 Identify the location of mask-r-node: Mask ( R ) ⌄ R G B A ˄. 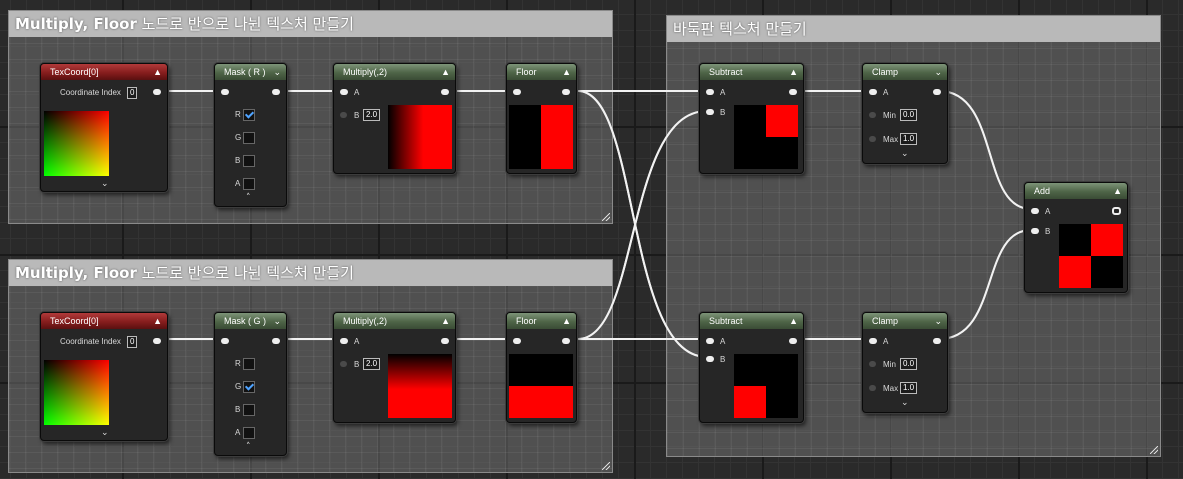
(250, 135).